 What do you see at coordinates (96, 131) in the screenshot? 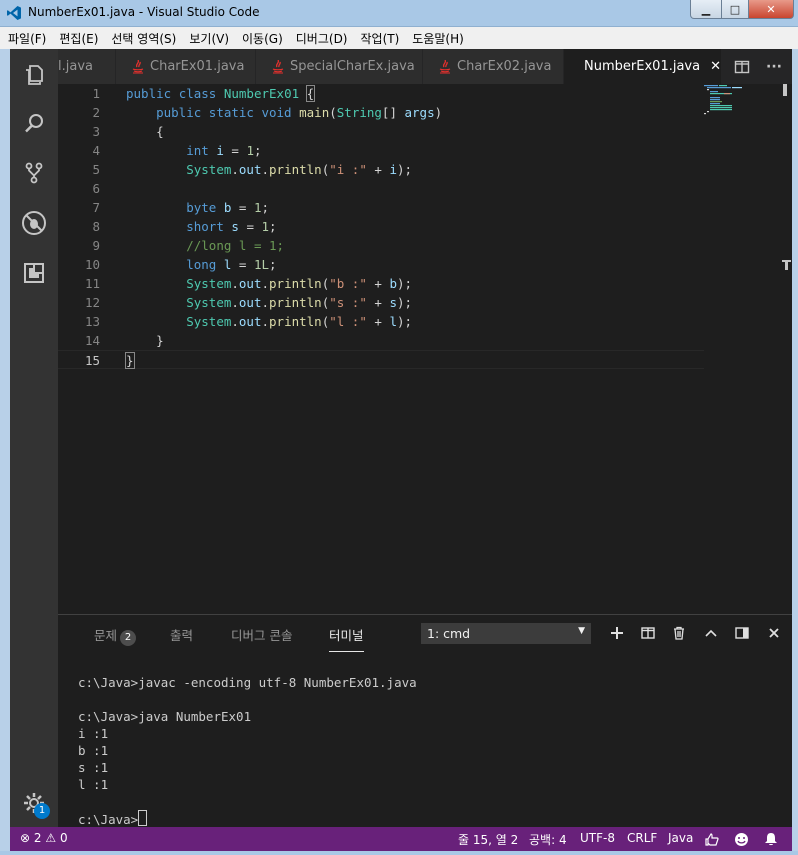
I see `line-number: 3` at bounding box center [96, 131].